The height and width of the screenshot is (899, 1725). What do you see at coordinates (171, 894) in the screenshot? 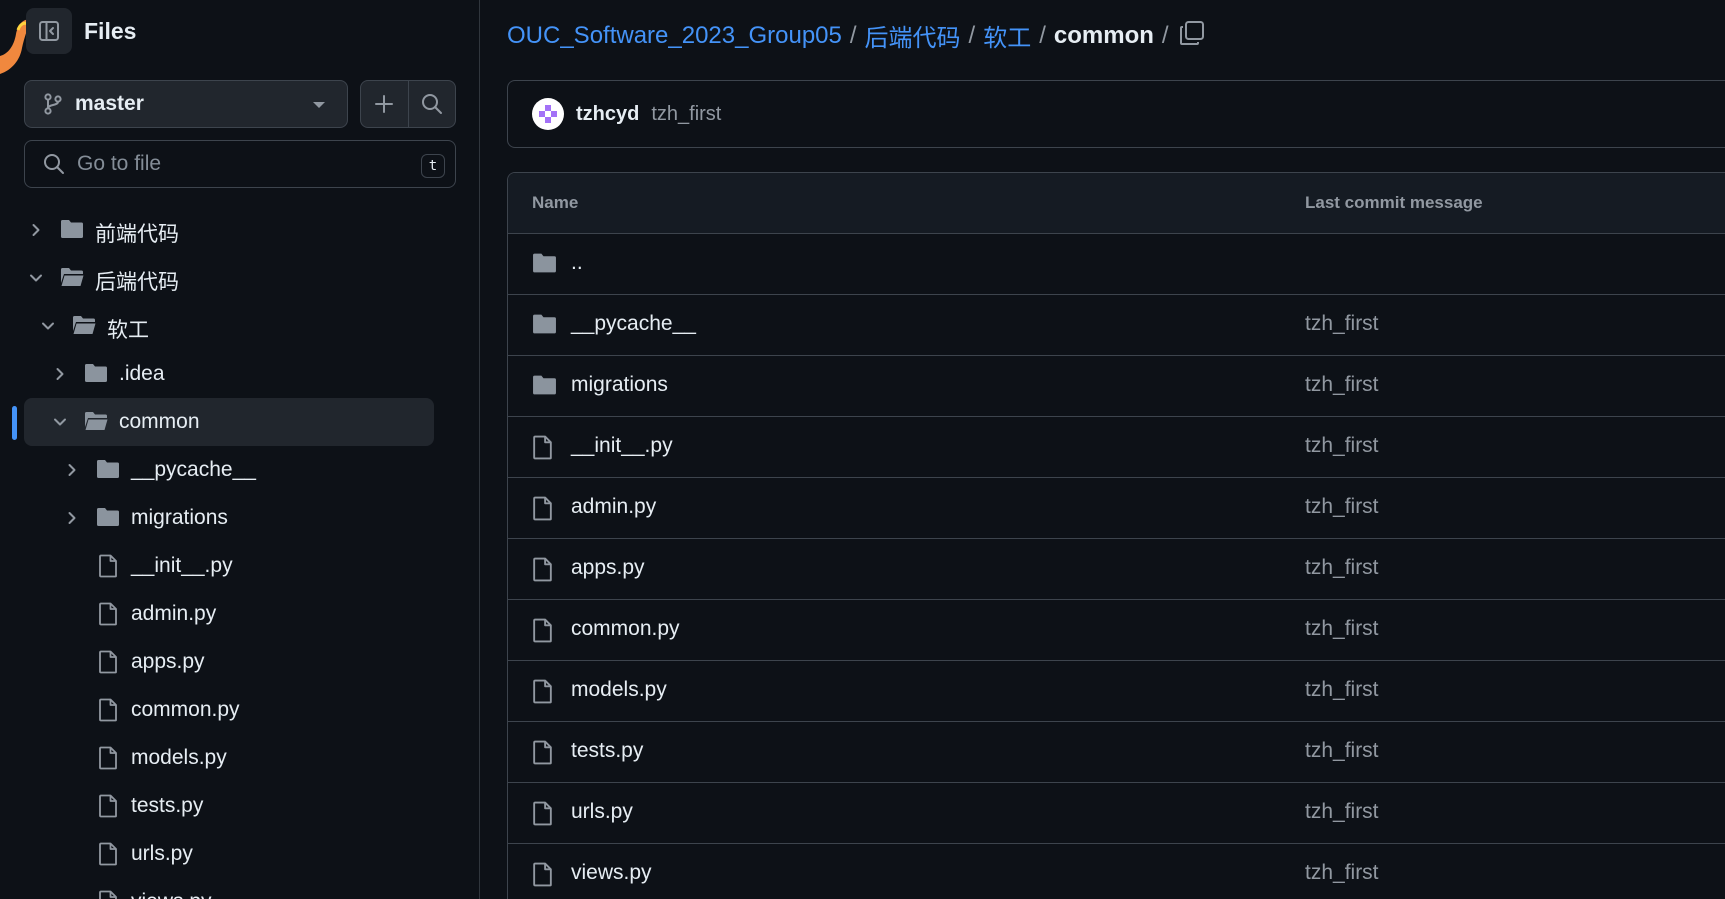
I see `tree-item-label: views.py` at bounding box center [171, 894].